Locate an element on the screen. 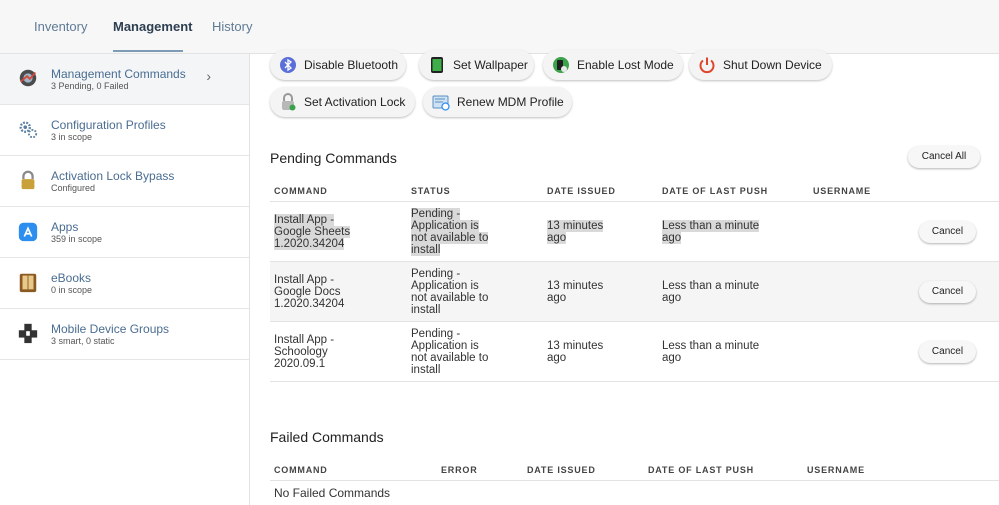 This screenshot has width=999, height=505. column-header-error: ERROR is located at coordinates (459, 470).